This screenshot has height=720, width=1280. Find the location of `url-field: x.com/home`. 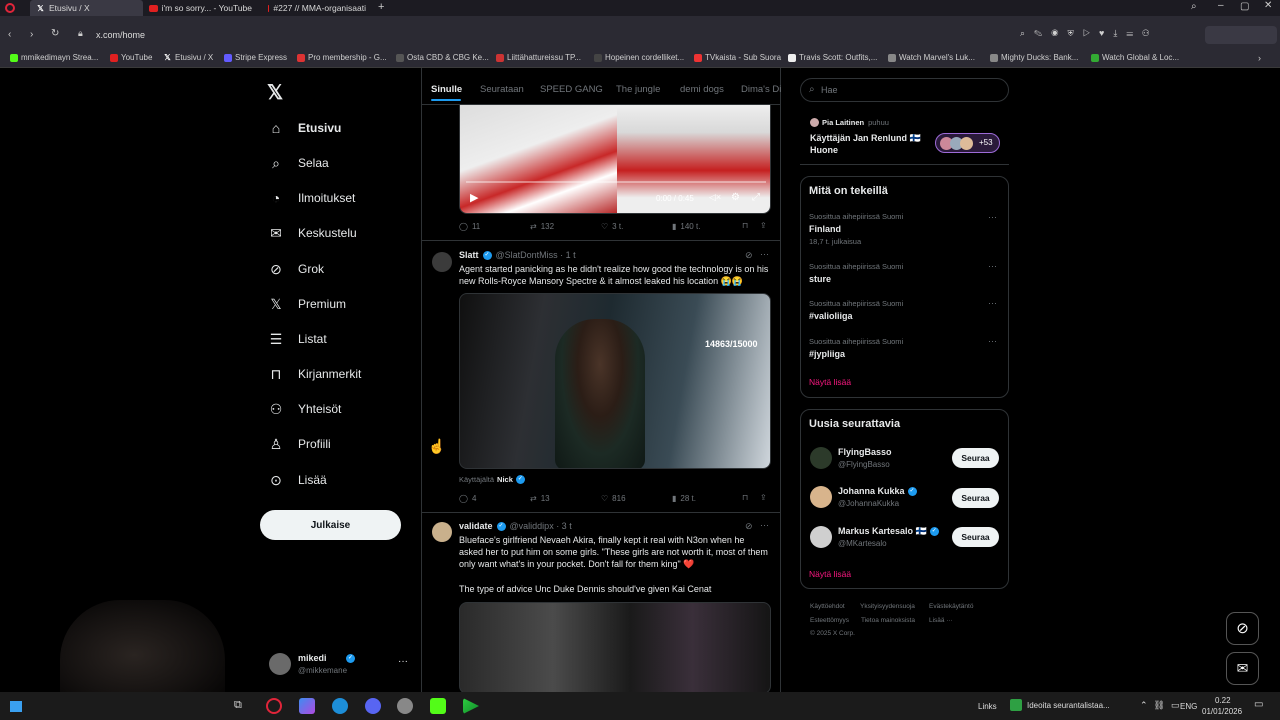

url-field: x.com/home is located at coordinates (120, 35).